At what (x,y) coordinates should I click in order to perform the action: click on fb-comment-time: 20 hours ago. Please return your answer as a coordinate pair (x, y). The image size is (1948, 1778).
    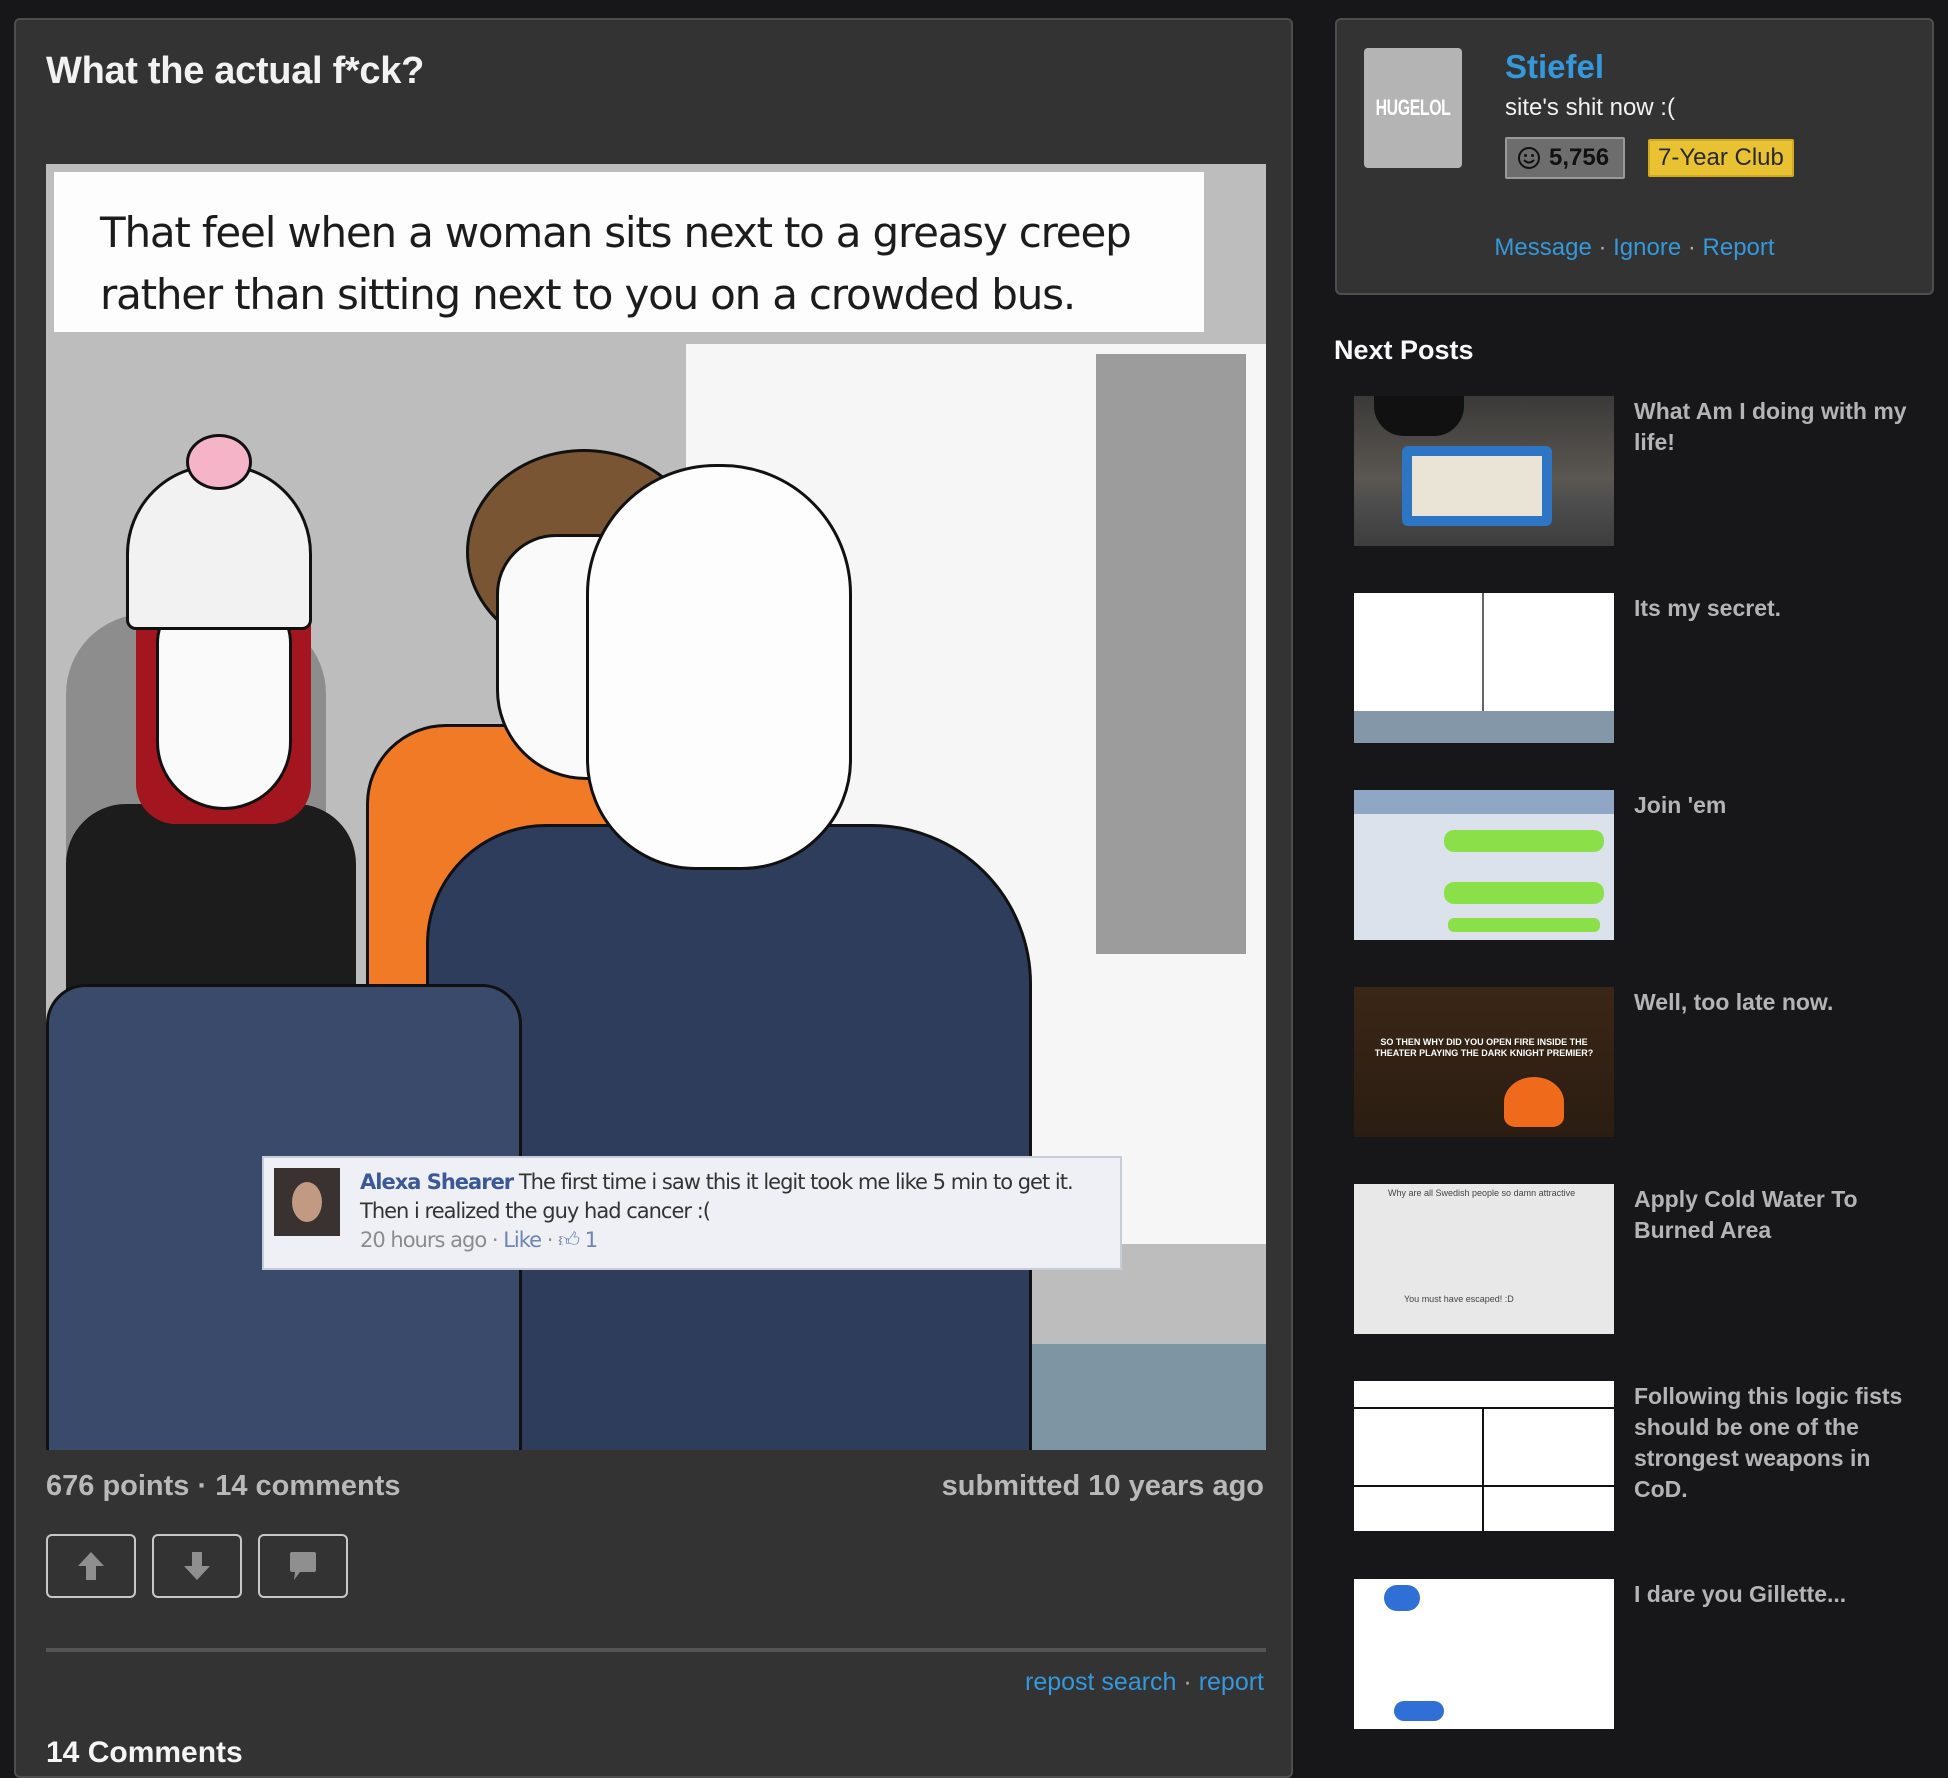
    Looking at the image, I should click on (423, 1240).